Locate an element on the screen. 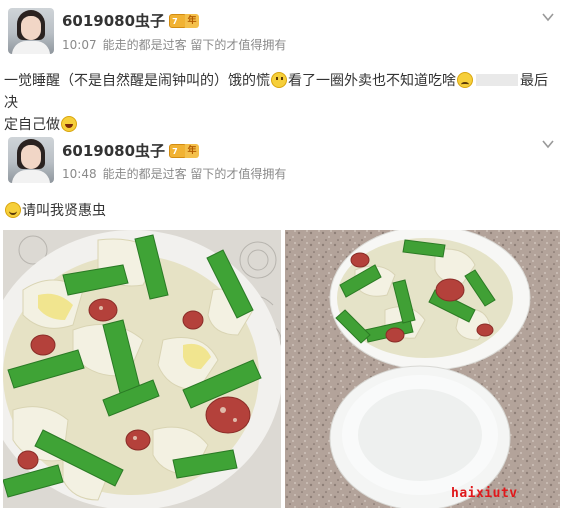  smile-face-icon is located at coordinates (13, 210).